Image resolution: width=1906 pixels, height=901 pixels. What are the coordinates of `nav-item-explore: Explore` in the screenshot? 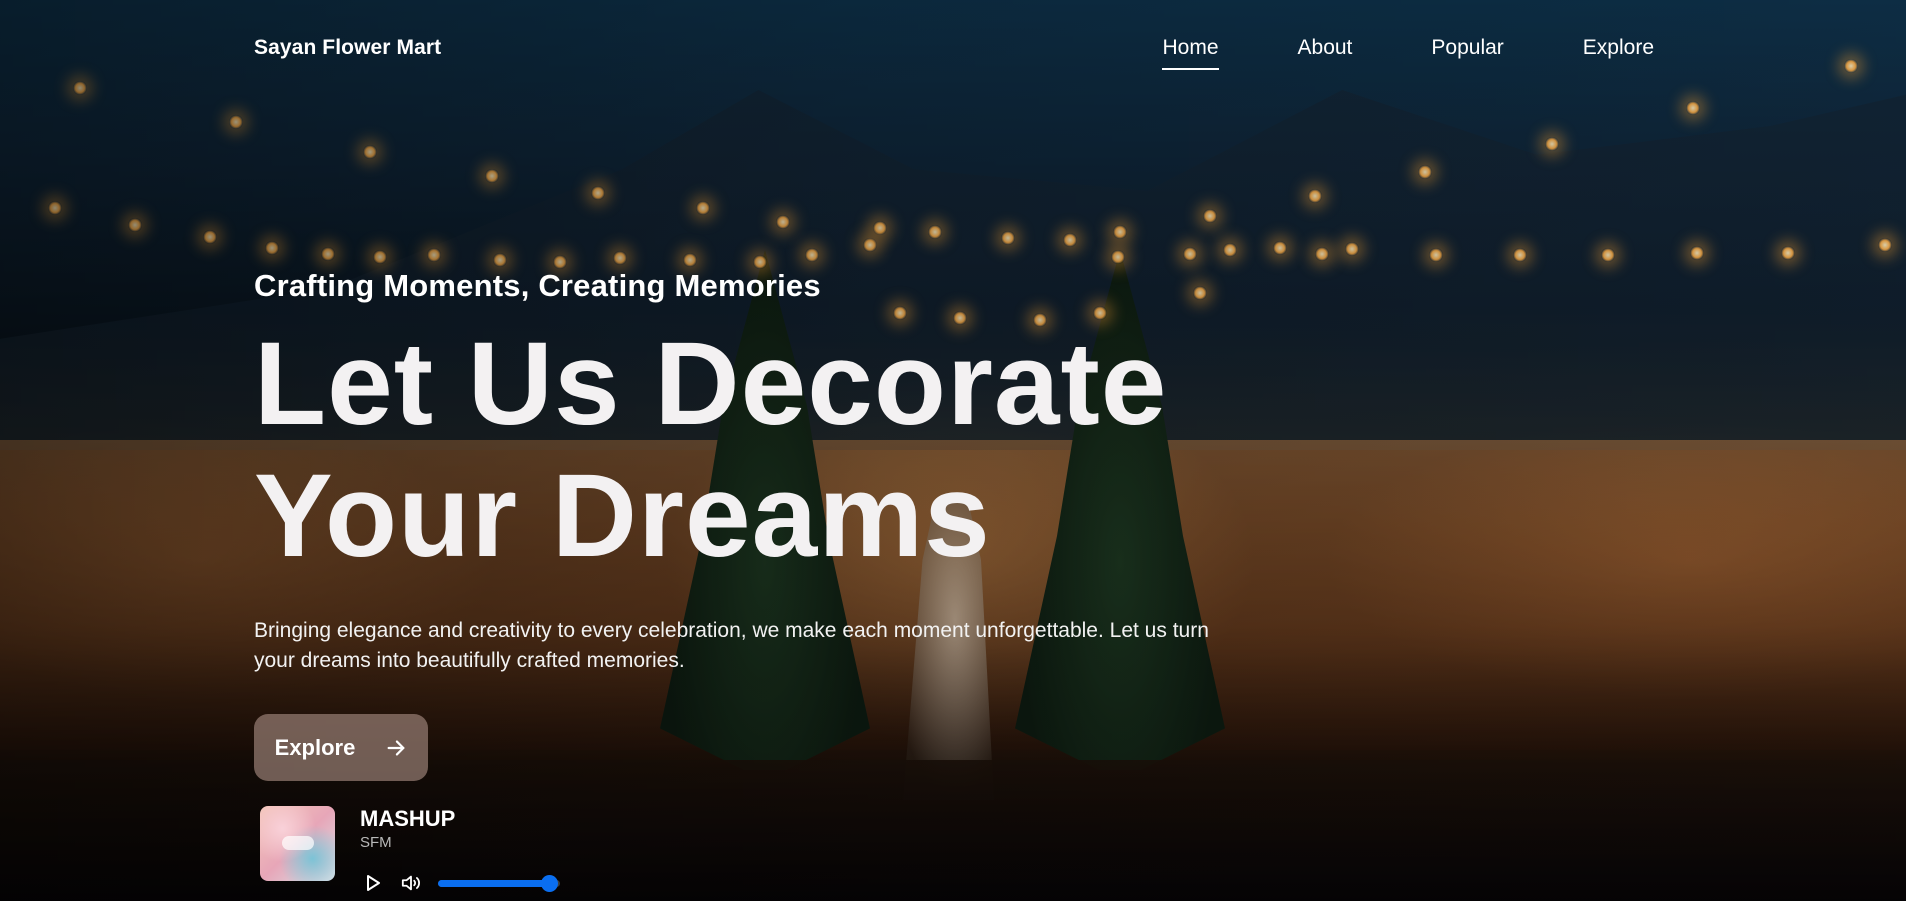 It's located at (1618, 53).